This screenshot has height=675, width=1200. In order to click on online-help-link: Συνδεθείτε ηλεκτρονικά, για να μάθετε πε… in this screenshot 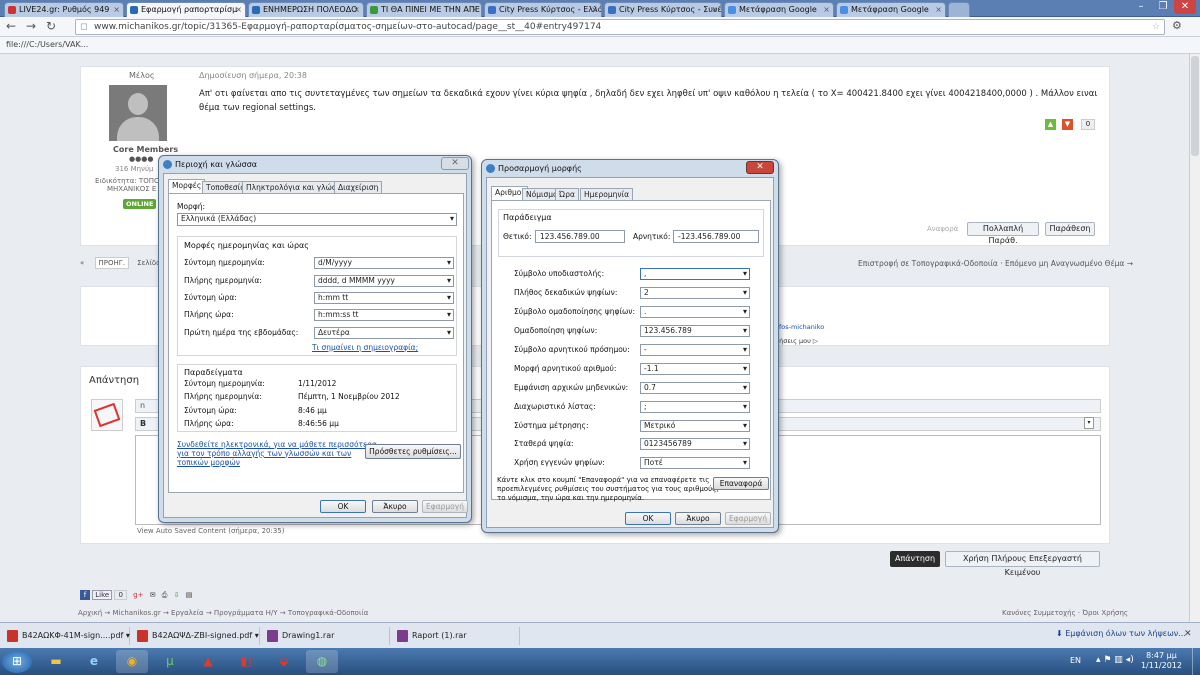, I will do `click(277, 444)`.